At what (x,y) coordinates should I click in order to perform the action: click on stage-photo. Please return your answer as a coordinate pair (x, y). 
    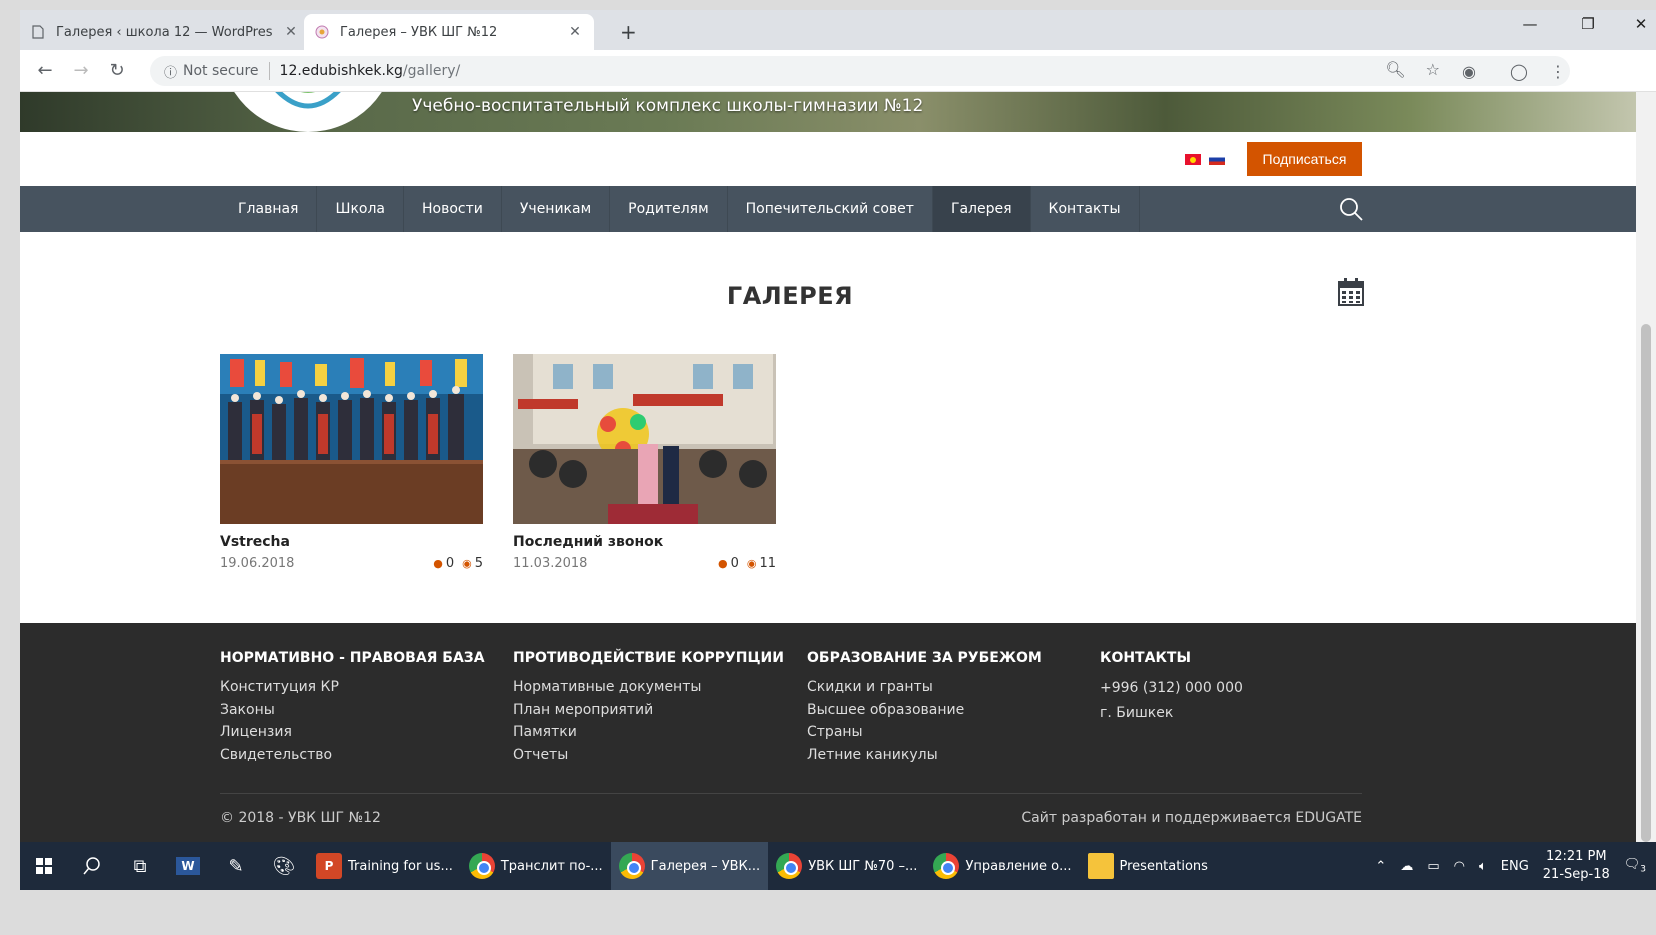
    Looking at the image, I should click on (351, 439).